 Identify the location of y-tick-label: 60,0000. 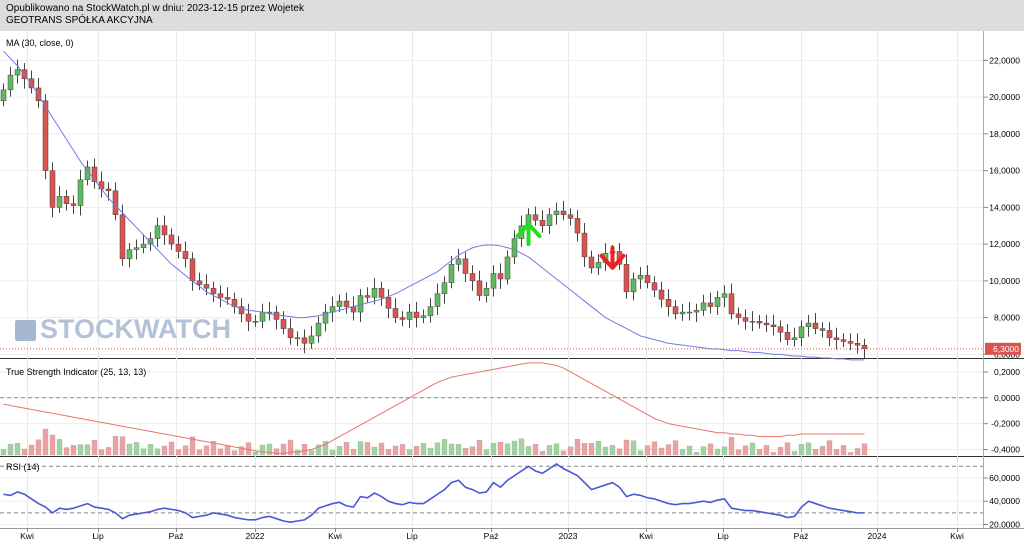
(1004, 478).